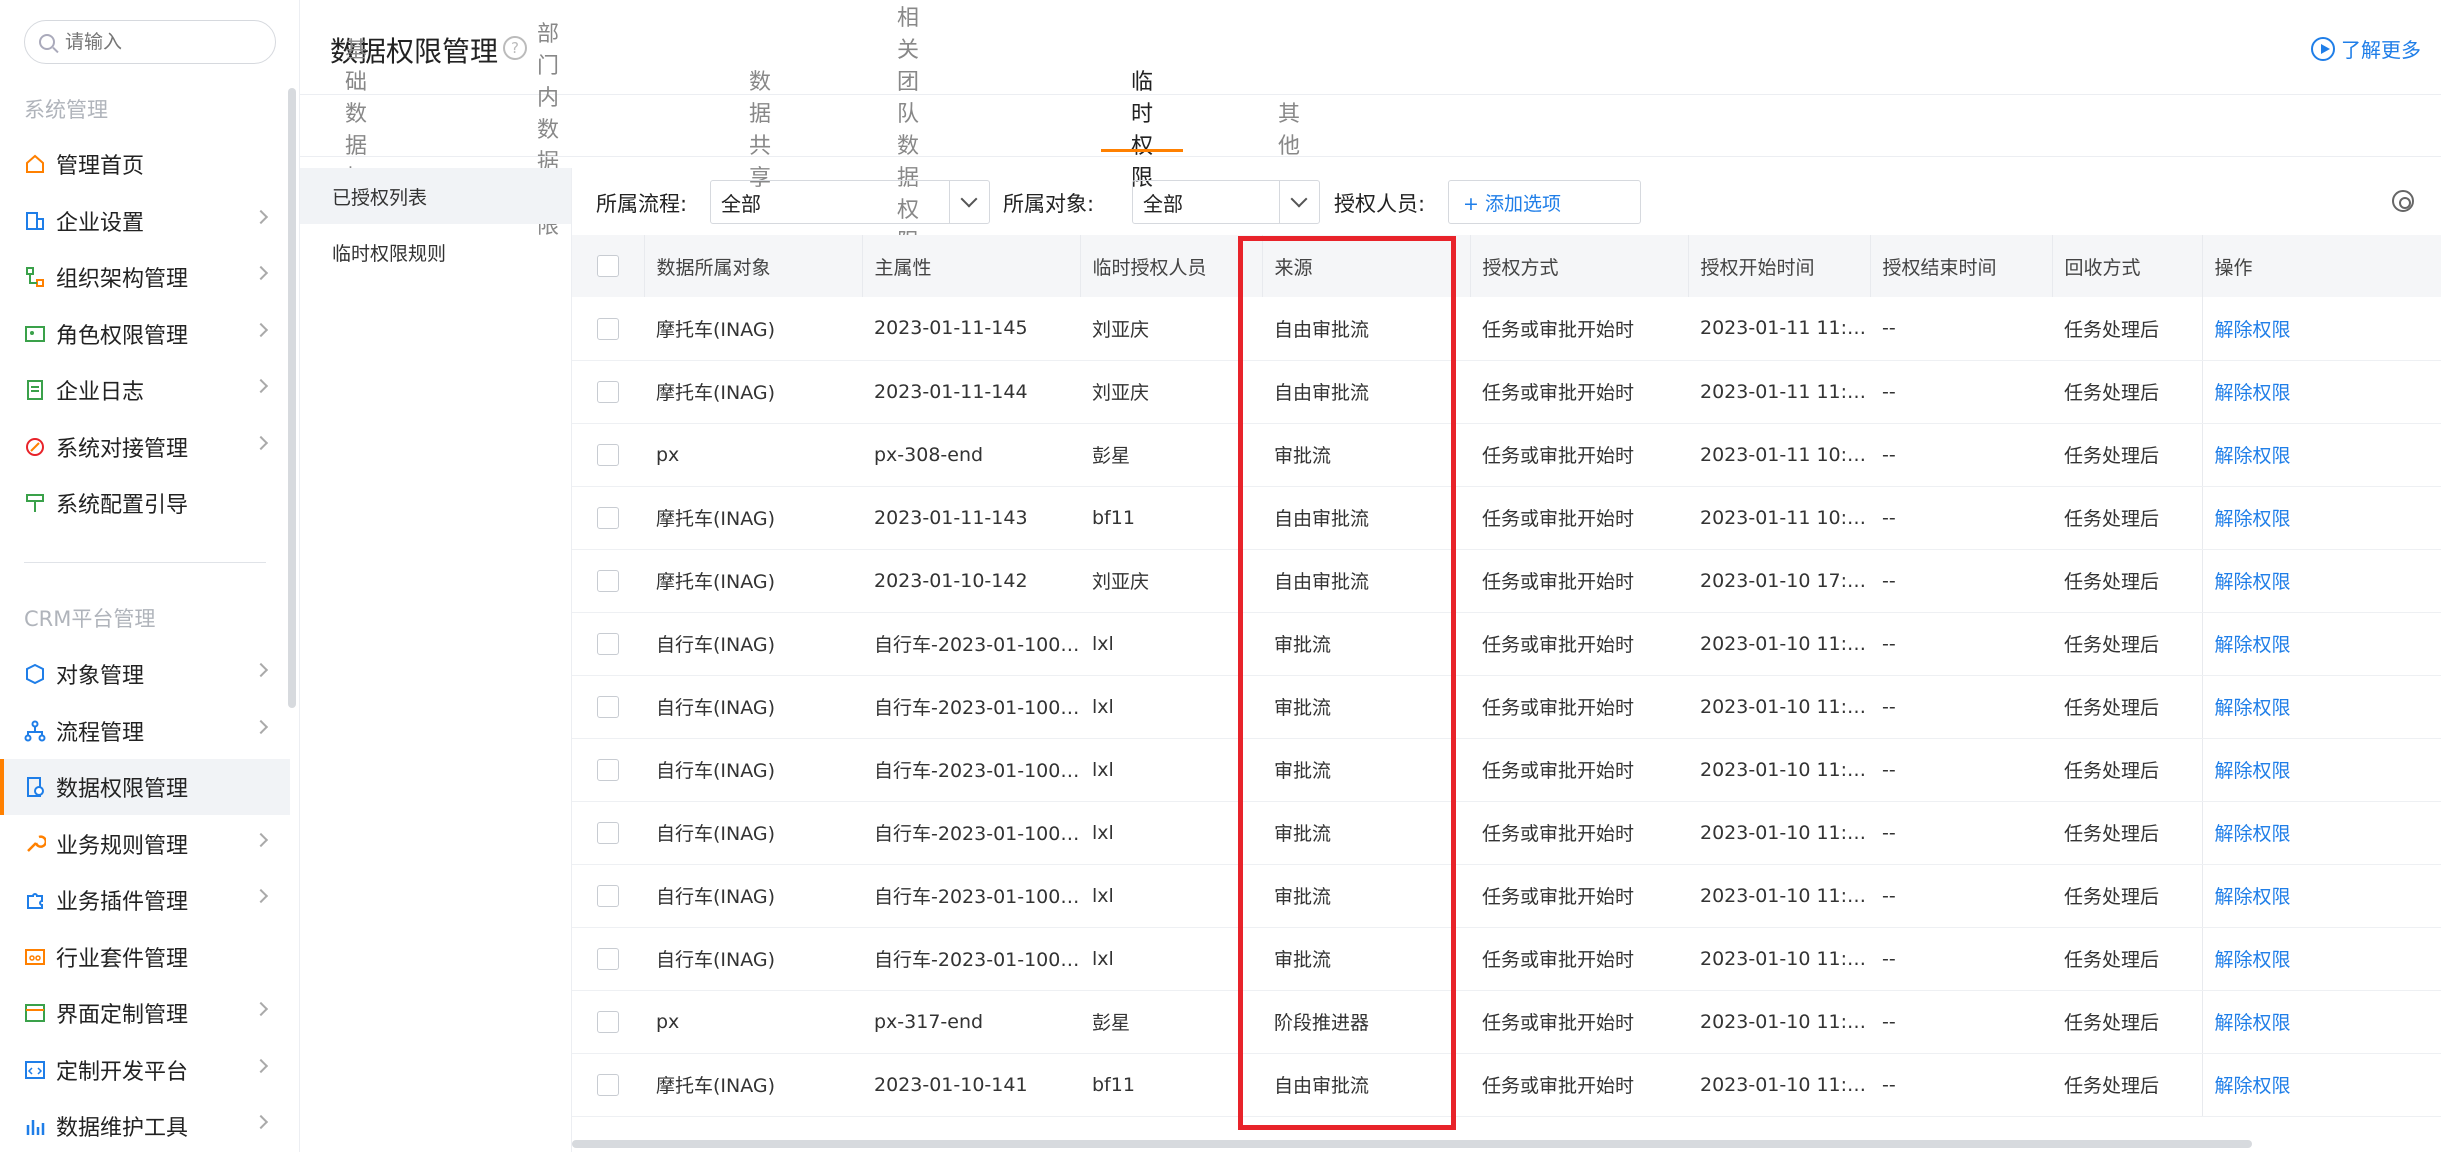  I want to click on sub-navigation: 已授权列表 临时权限规则, so click(436, 660).